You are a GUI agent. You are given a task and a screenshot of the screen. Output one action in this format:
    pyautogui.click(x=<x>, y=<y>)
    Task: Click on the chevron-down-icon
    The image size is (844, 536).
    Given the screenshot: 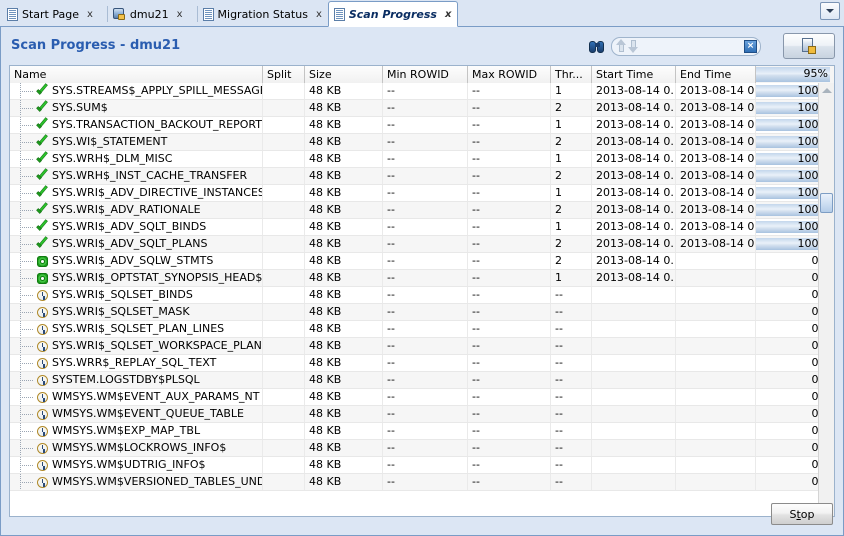 What is the action you would take?
    pyautogui.click(x=830, y=11)
    